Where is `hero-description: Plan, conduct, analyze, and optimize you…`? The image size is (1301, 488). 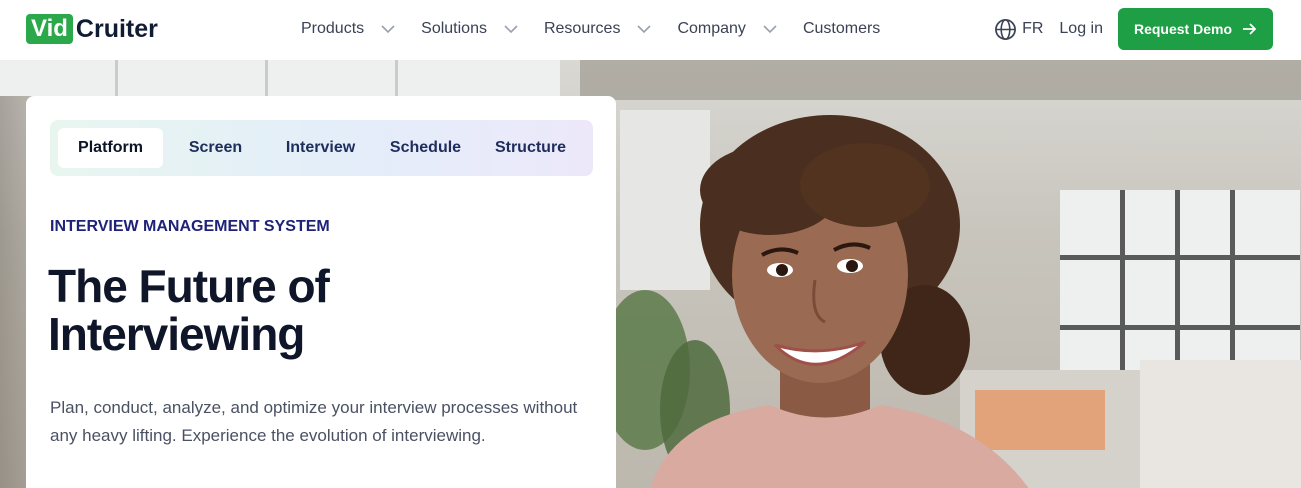
hero-description: Plan, conduct, analyze, and optimize you… is located at coordinates (314, 421).